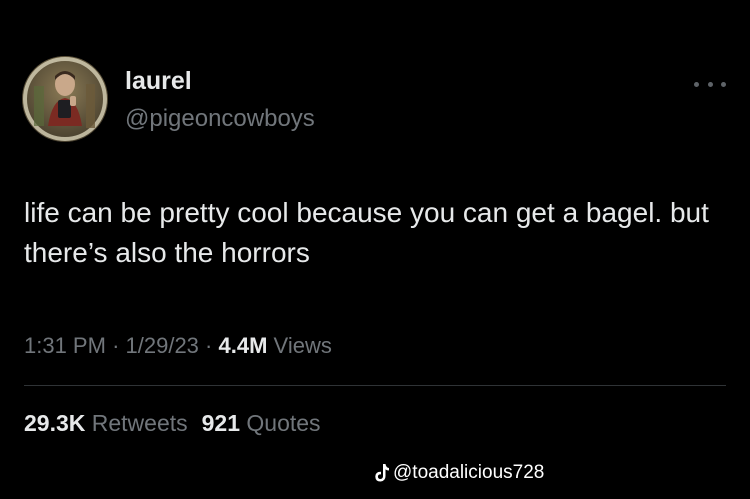 The image size is (750, 499). I want to click on more-horizontal-icon, so click(710, 84).